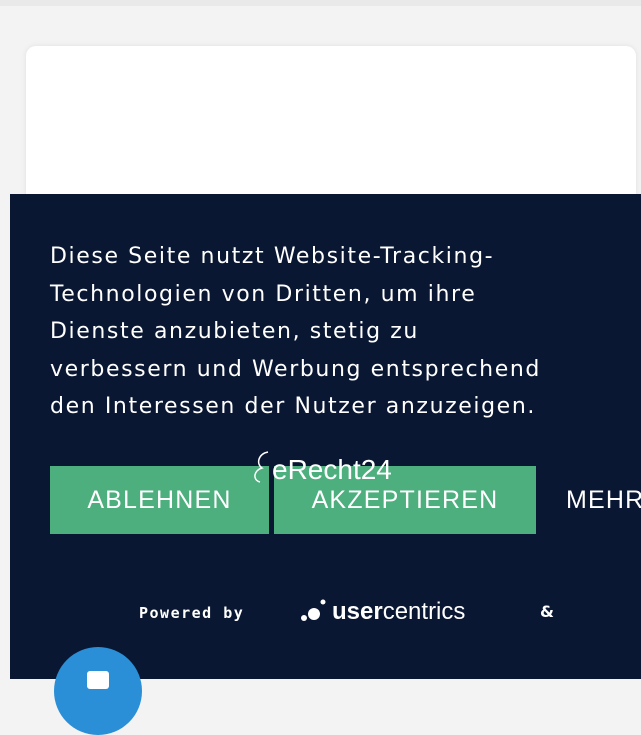 Image resolution: width=641 pixels, height=735 pixels. Describe the element at coordinates (98, 691) in the screenshot. I see `chat-button` at that location.